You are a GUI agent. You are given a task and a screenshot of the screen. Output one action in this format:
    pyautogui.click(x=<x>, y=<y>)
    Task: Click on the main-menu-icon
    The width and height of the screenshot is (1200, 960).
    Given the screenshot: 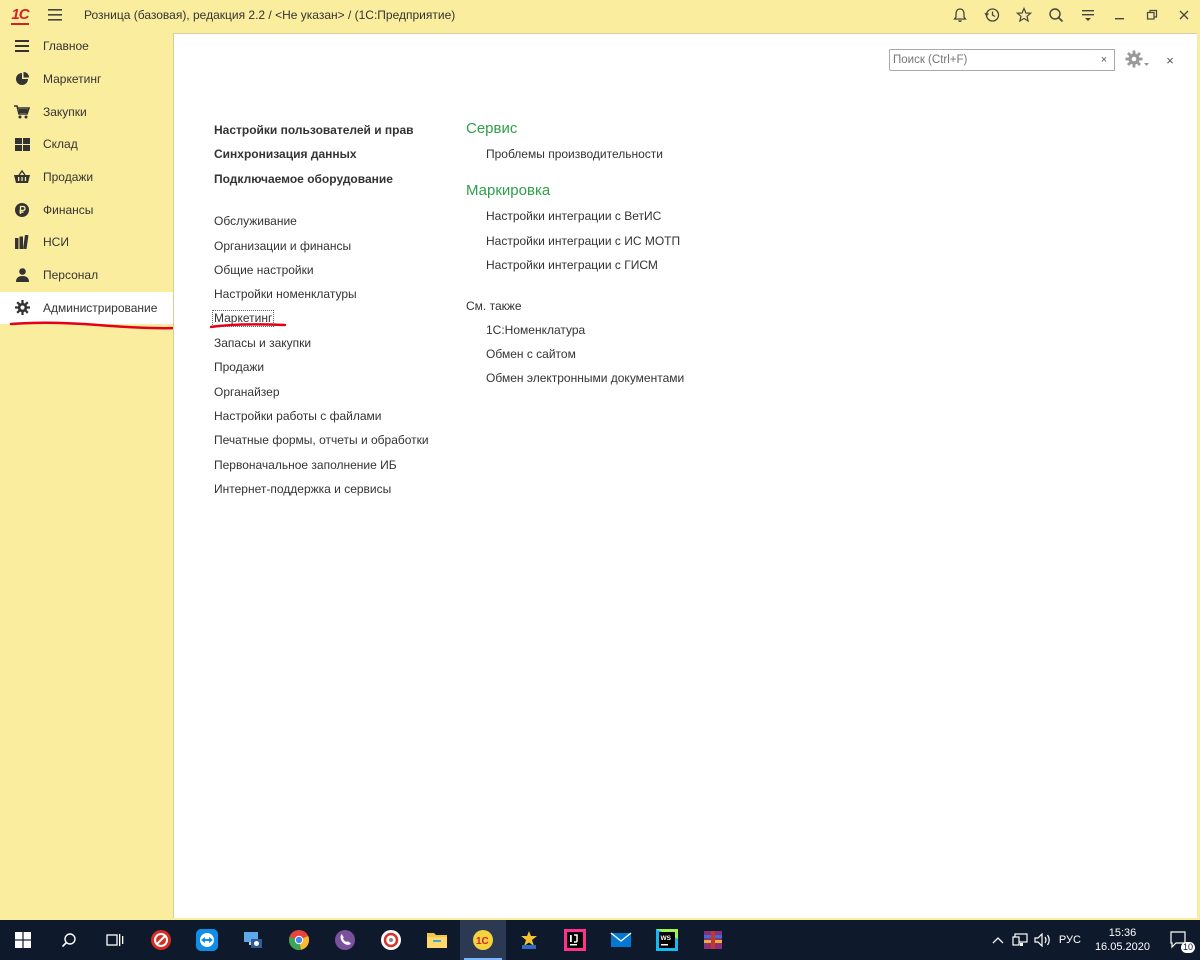 What is the action you would take?
    pyautogui.click(x=55, y=15)
    